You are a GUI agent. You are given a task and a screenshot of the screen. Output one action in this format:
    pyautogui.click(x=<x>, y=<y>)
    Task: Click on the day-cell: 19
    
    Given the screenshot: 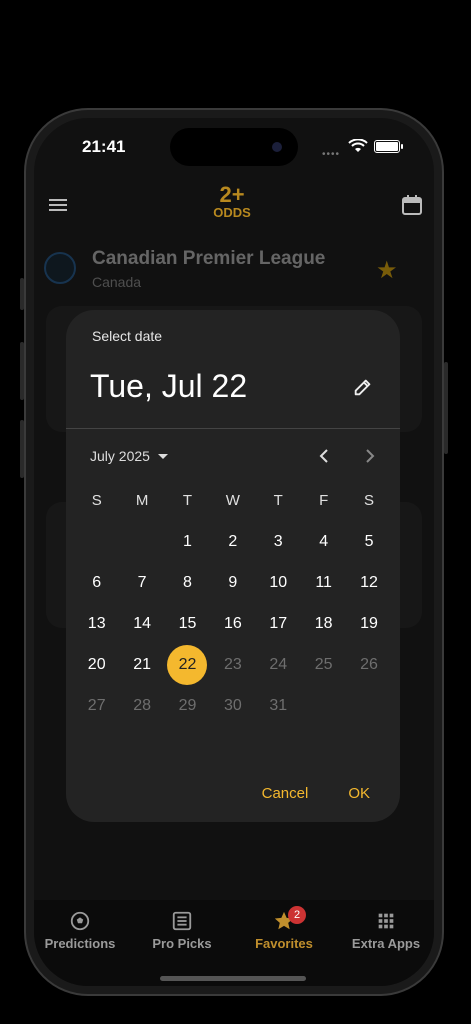 What is the action you would take?
    pyautogui.click(x=368, y=623)
    